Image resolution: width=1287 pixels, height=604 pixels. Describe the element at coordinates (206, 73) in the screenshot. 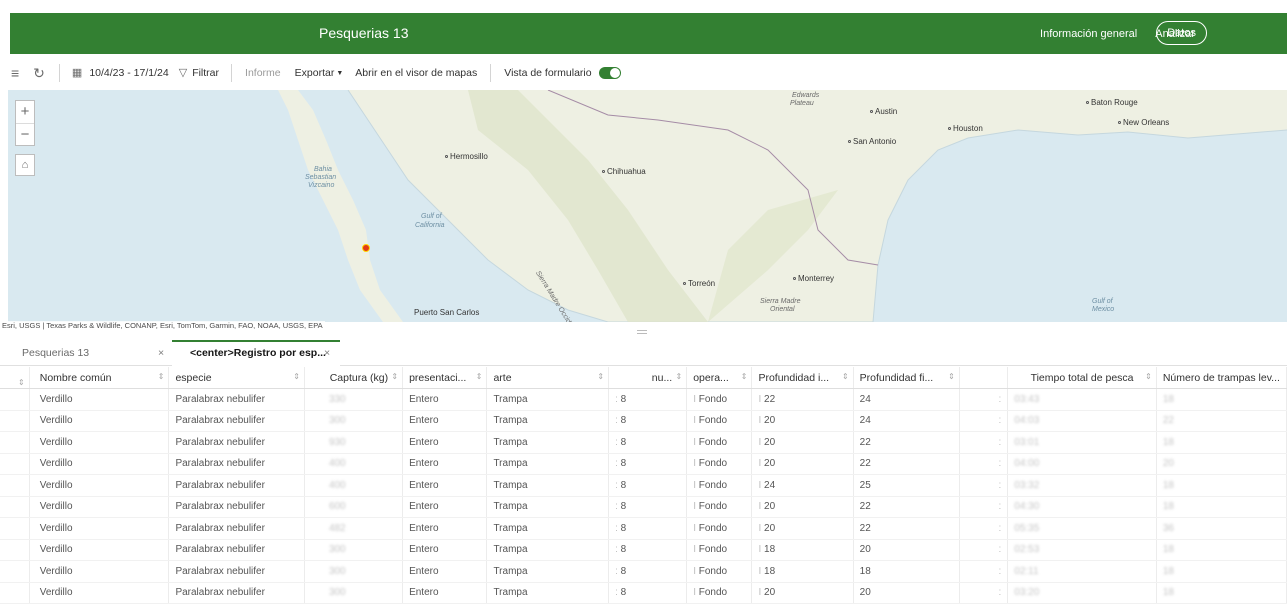

I see `filter-label: Filtrar` at that location.